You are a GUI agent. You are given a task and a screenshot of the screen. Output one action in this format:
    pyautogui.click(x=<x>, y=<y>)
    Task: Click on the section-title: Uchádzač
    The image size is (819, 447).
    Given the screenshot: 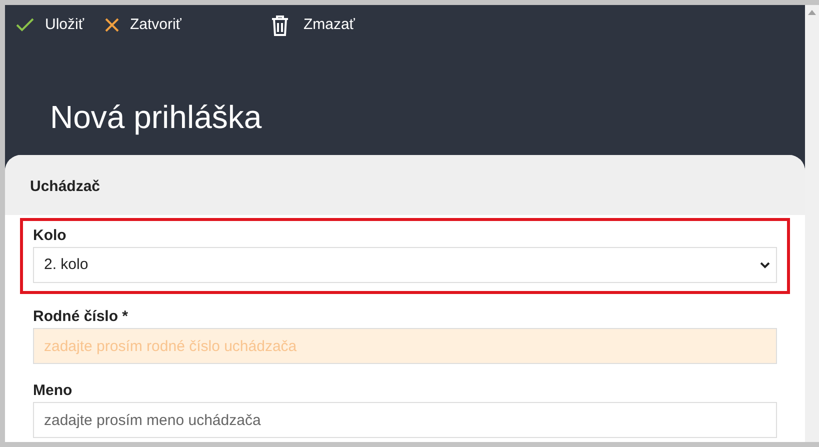 What is the action you would take?
    pyautogui.click(x=65, y=186)
    